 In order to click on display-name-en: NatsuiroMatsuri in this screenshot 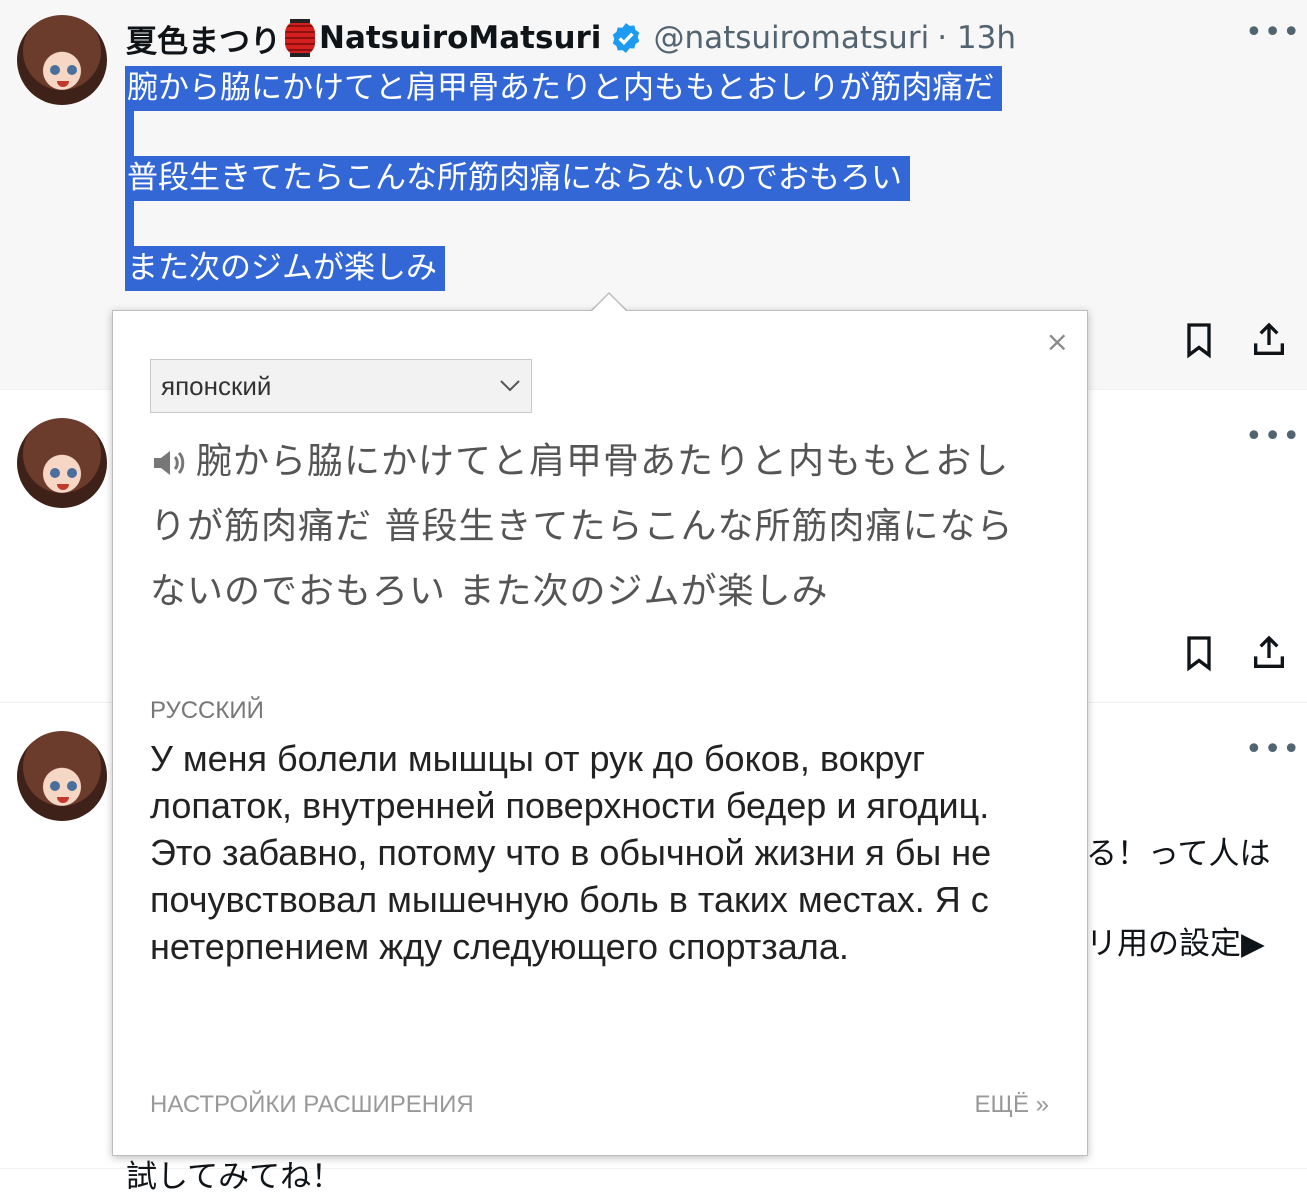, I will do `click(460, 38)`.